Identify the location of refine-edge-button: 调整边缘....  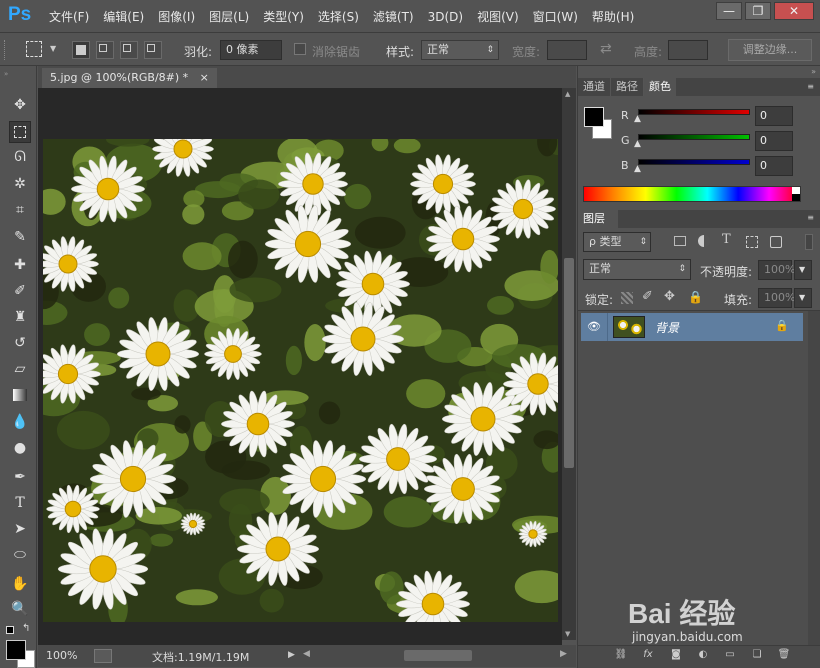
(770, 50).